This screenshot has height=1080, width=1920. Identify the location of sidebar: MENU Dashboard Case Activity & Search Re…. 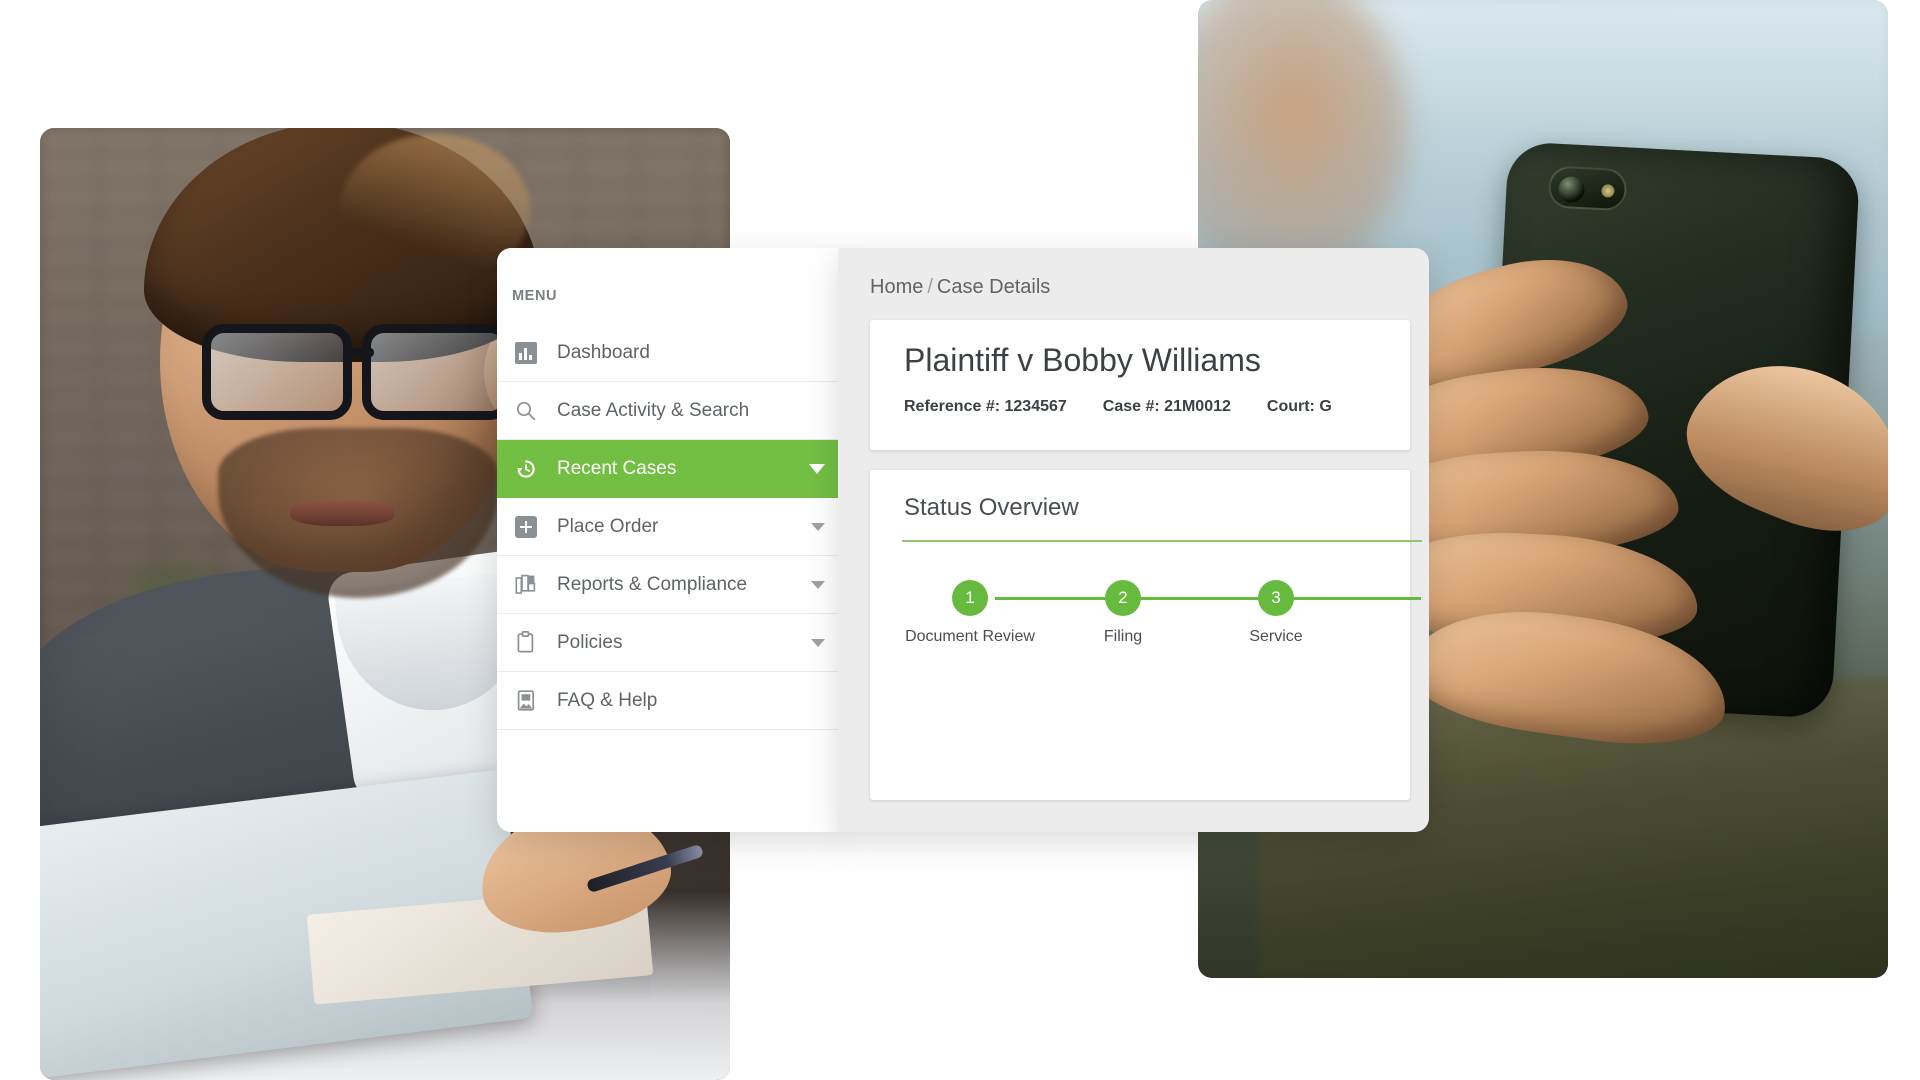
(669, 540).